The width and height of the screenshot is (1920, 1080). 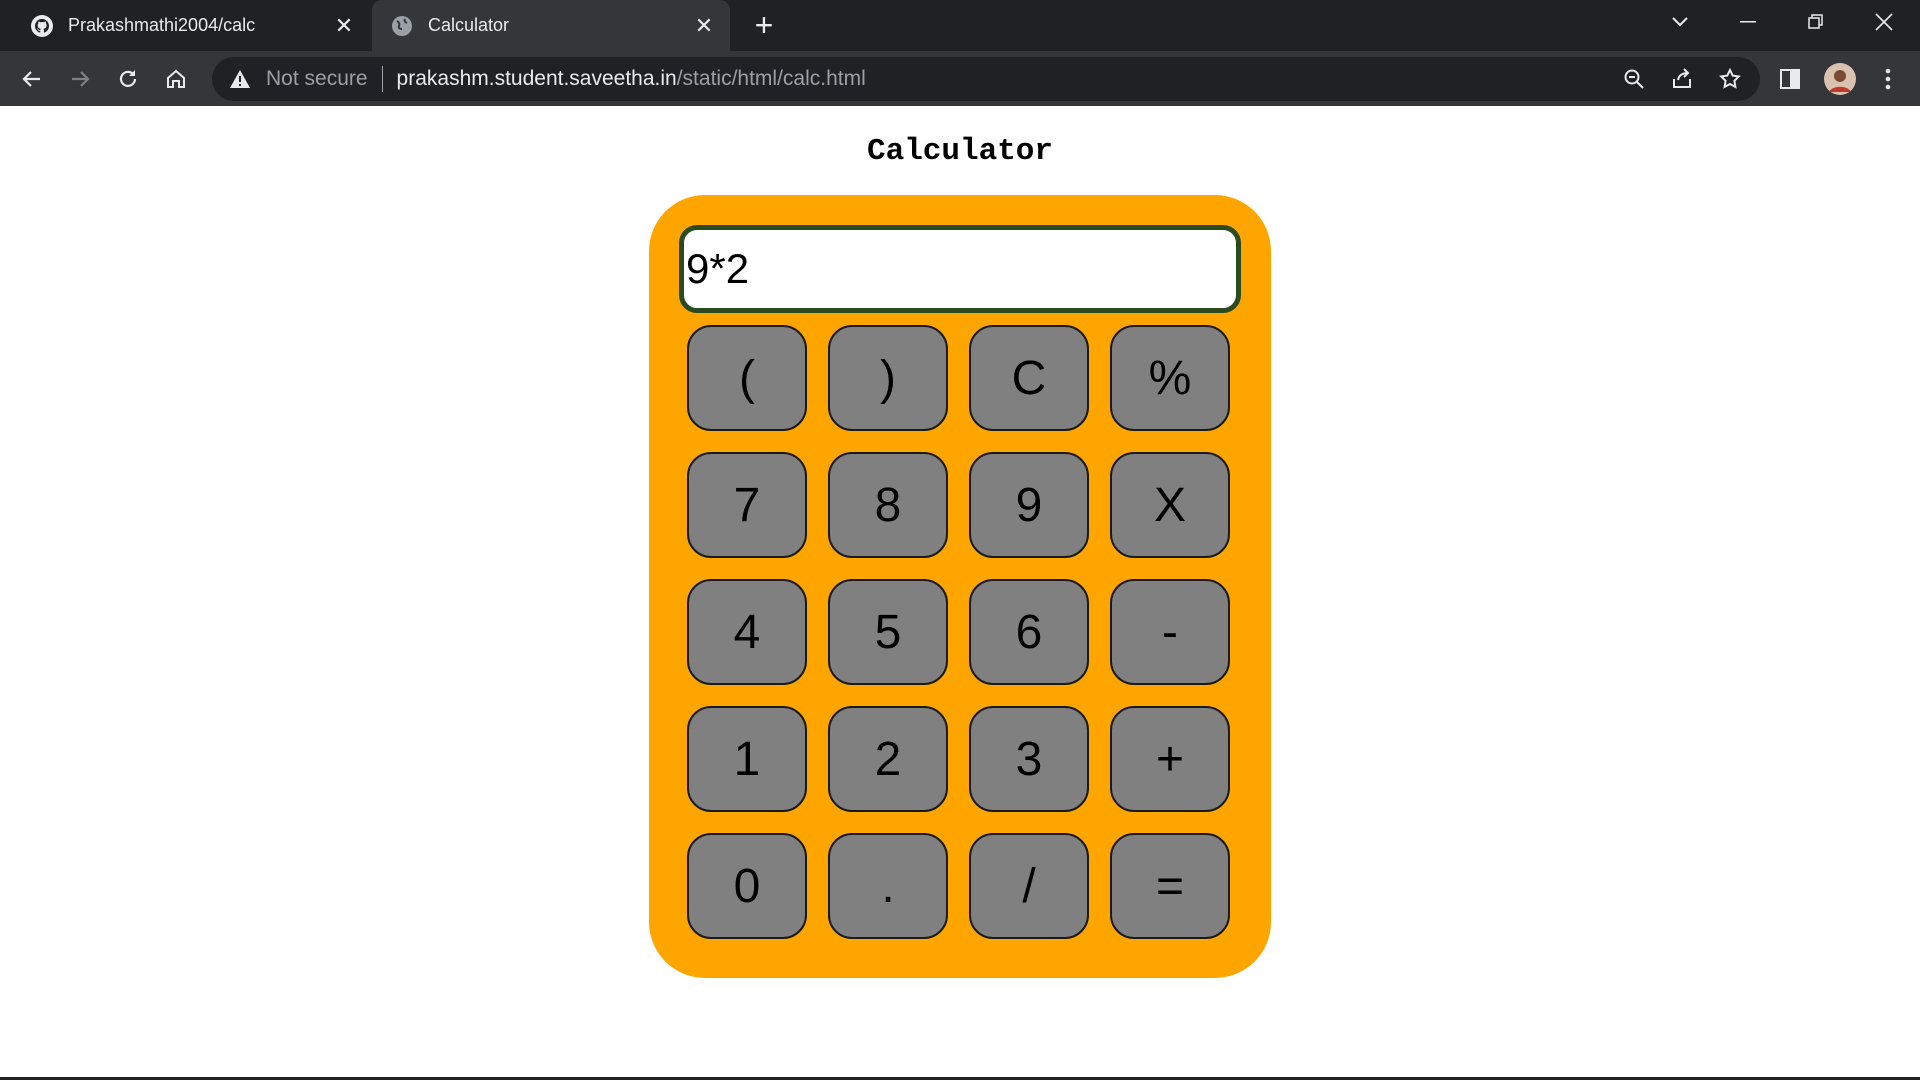 I want to click on home-icon, so click(x=176, y=79).